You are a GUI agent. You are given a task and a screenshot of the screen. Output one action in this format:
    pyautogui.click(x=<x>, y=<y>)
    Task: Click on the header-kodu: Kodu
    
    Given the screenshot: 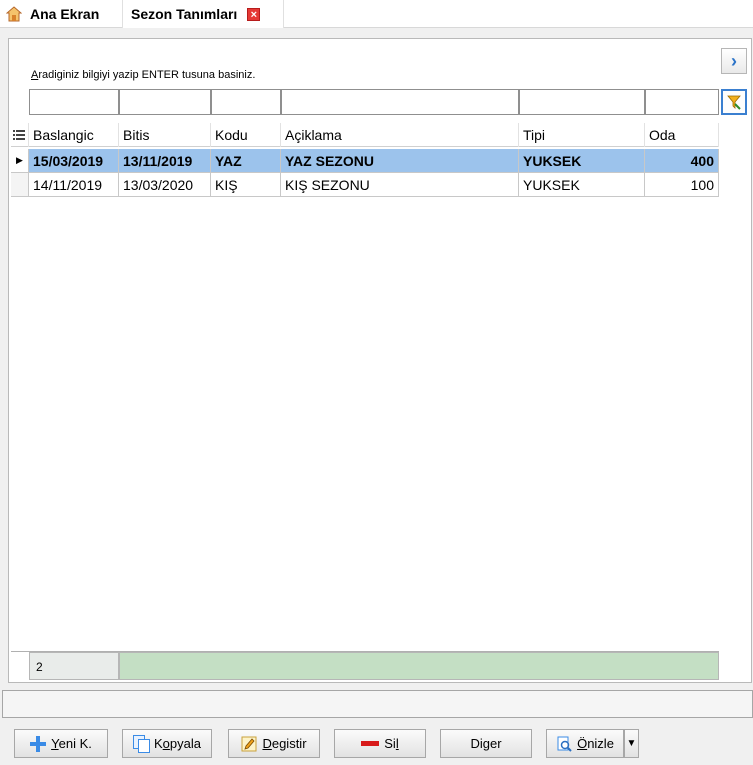 What is the action you would take?
    pyautogui.click(x=246, y=135)
    